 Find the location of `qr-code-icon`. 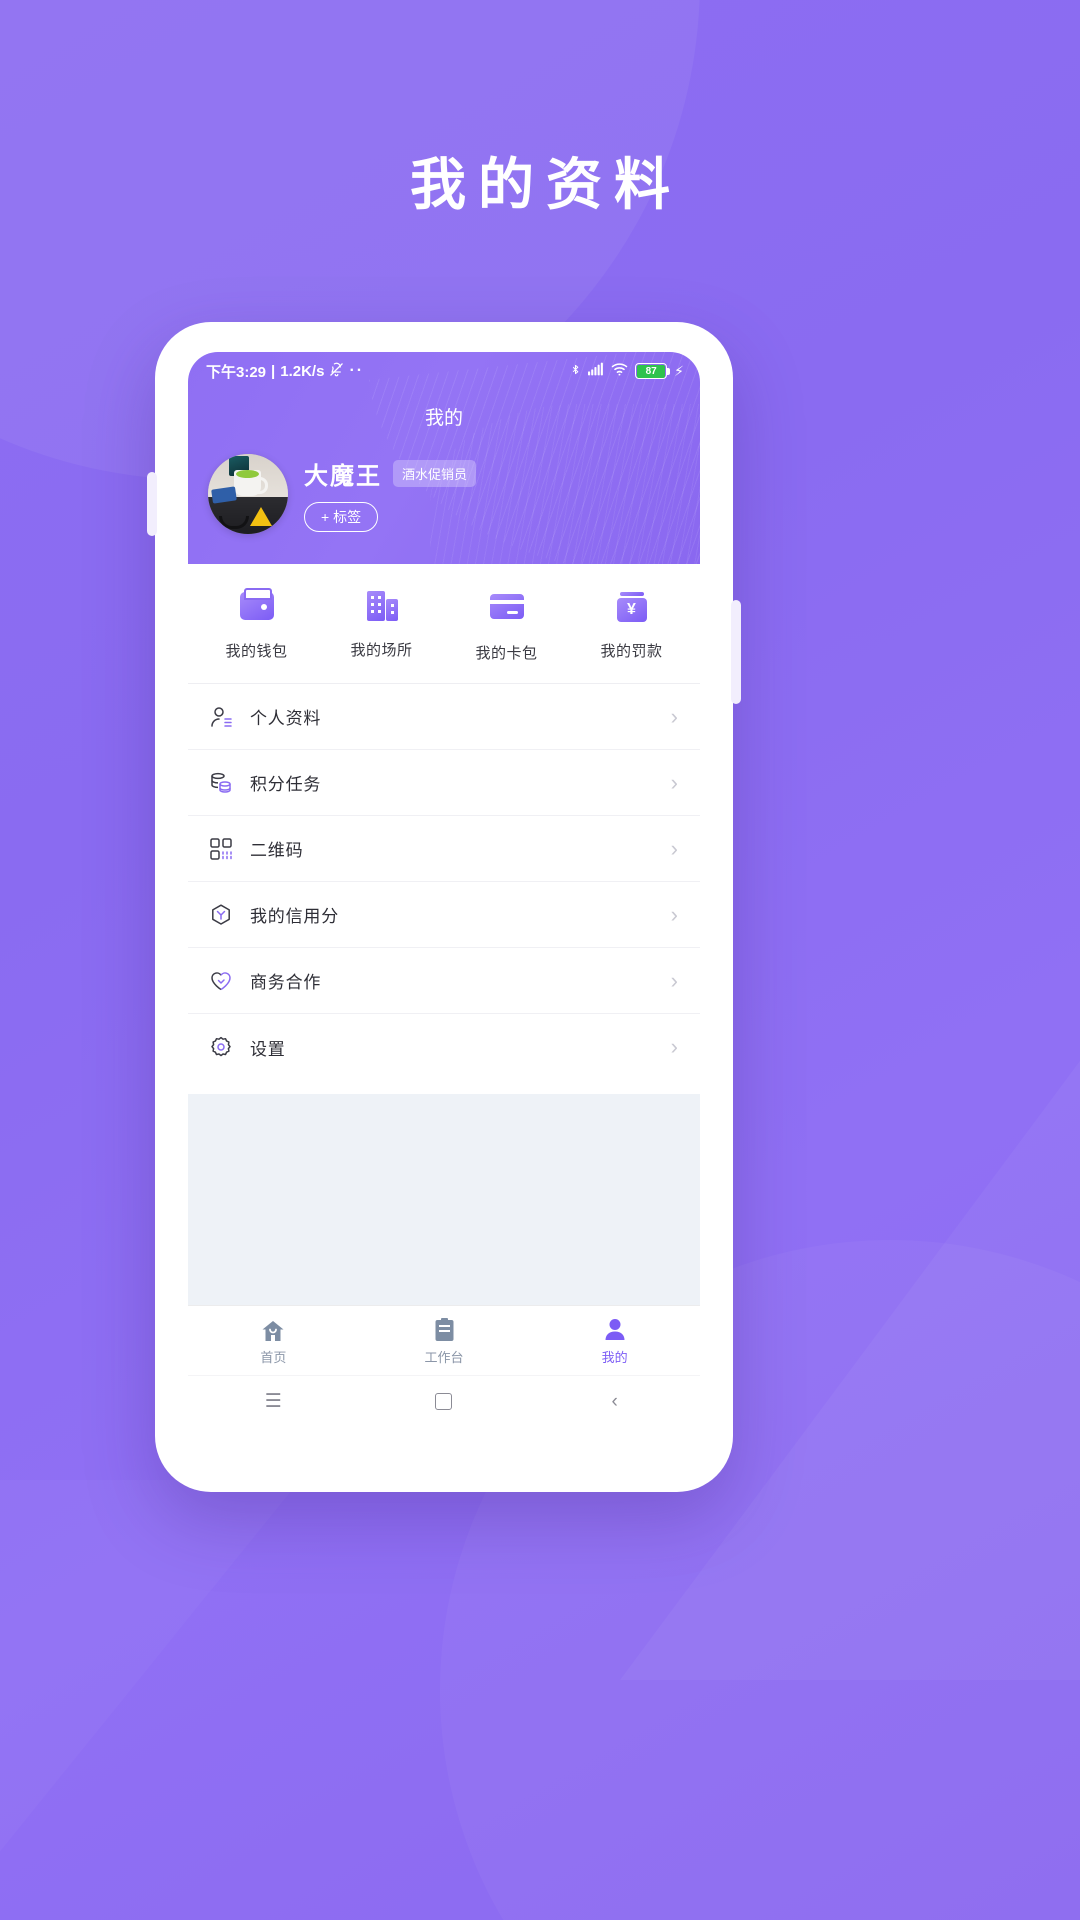

qr-code-icon is located at coordinates (221, 849).